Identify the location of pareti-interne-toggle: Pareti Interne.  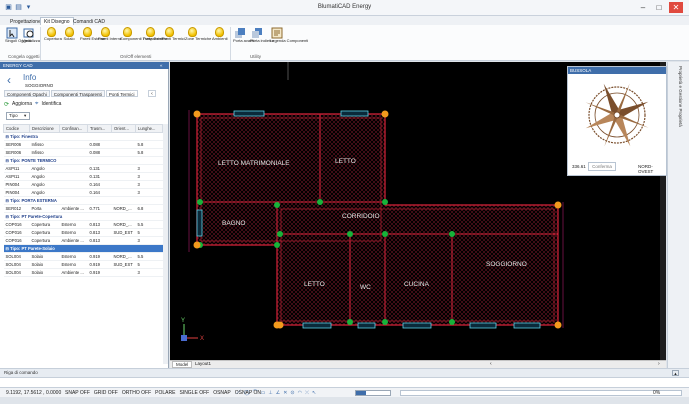
(110, 34).